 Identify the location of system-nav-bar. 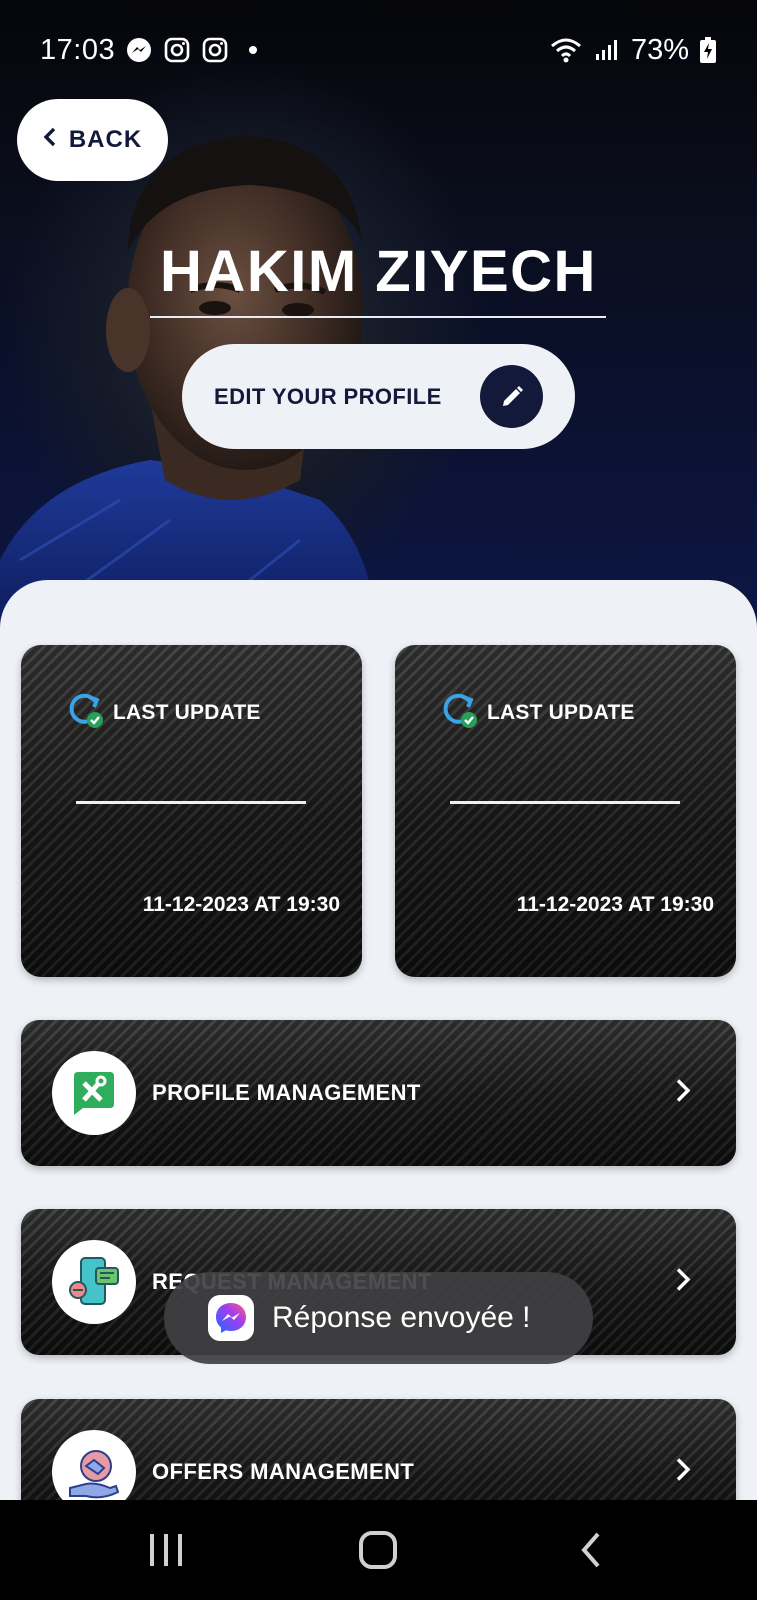
(378, 1550).